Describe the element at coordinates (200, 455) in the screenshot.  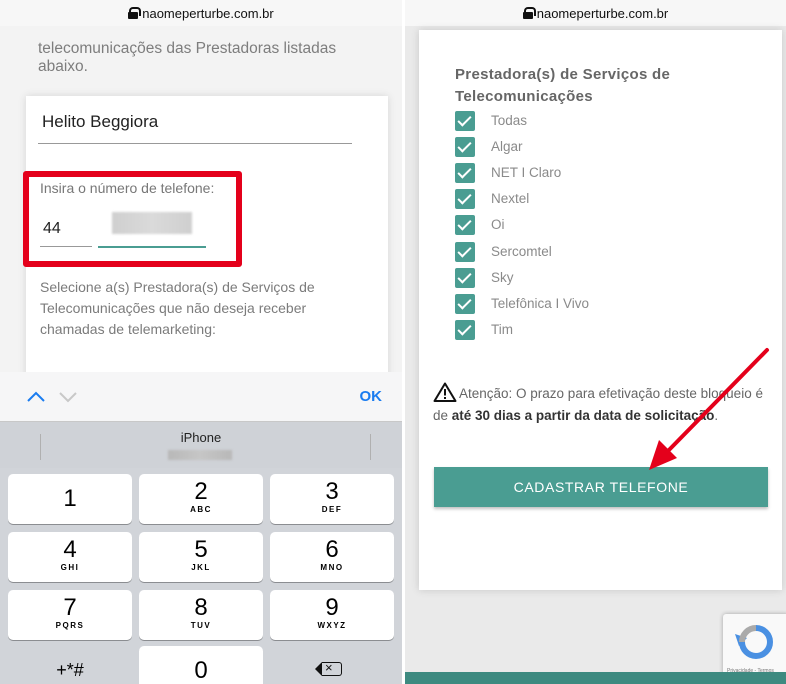
I see `suggestion-blur` at that location.